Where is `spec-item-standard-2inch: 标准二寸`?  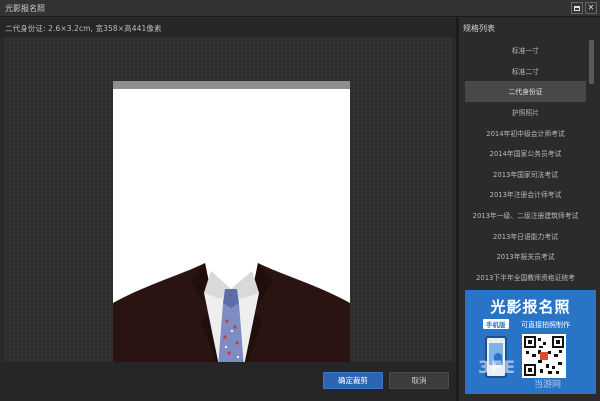
spec-item-standard-2inch: 标准二寸 is located at coordinates (525, 71).